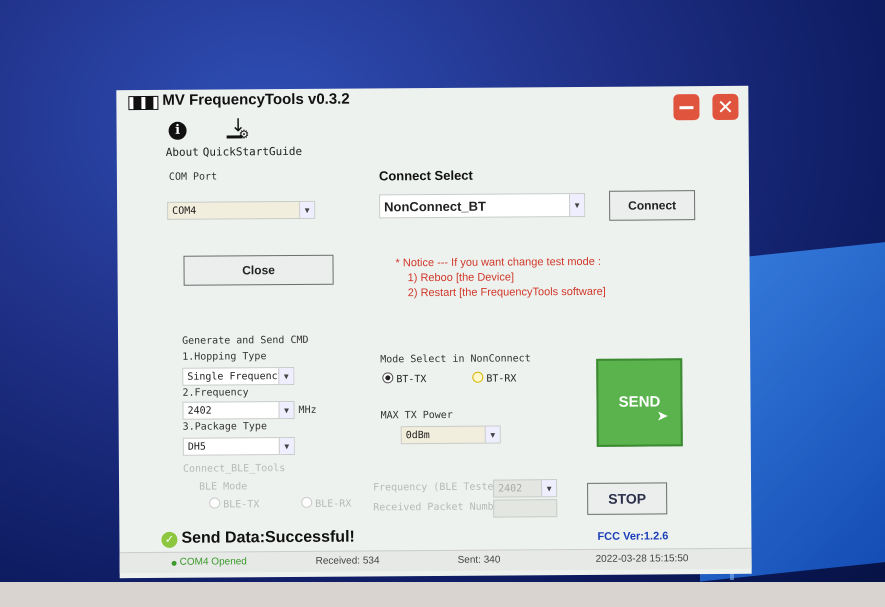 The height and width of the screenshot is (607, 885). Describe the element at coordinates (238, 410) in the screenshot. I see `frequency-select: 2402 ▼` at that location.